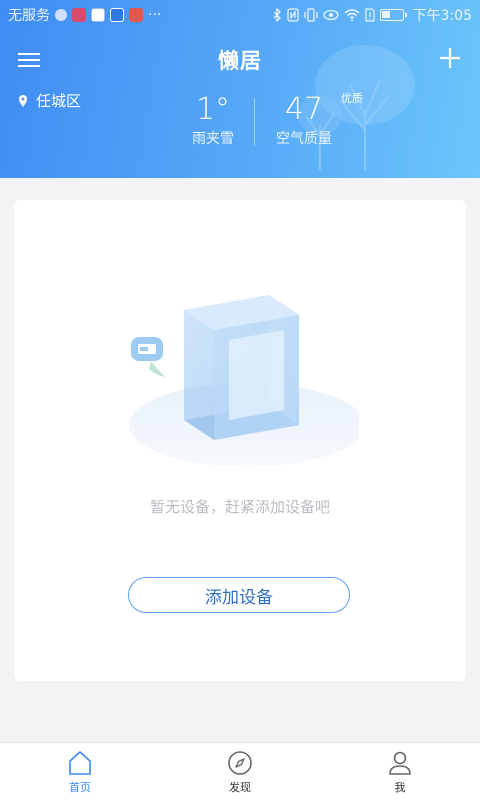 This screenshot has height=800, width=480. What do you see at coordinates (239, 595) in the screenshot?
I see `add-device-button: 添加设备` at bounding box center [239, 595].